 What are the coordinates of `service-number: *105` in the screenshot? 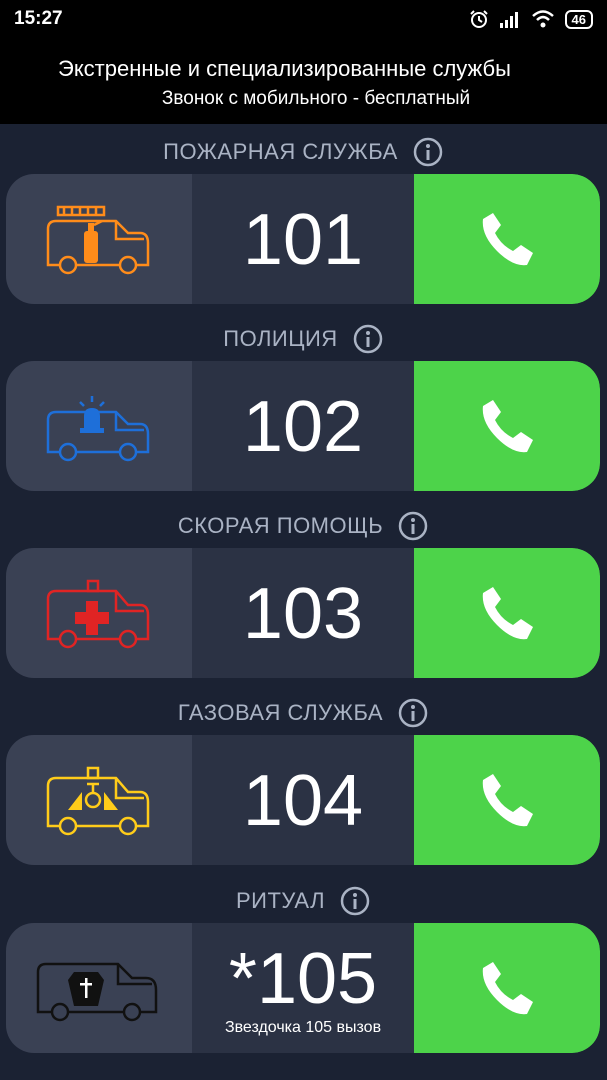 It's located at (303, 979).